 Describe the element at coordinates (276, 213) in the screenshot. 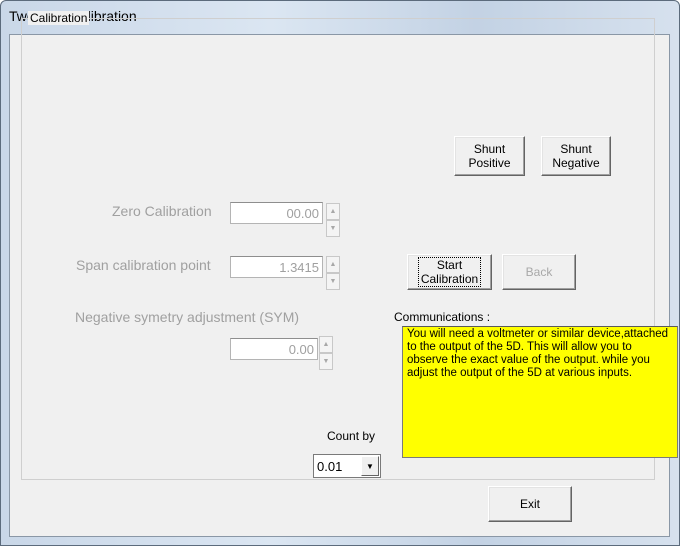

I see `zero-calibration-field: 00.00` at that location.